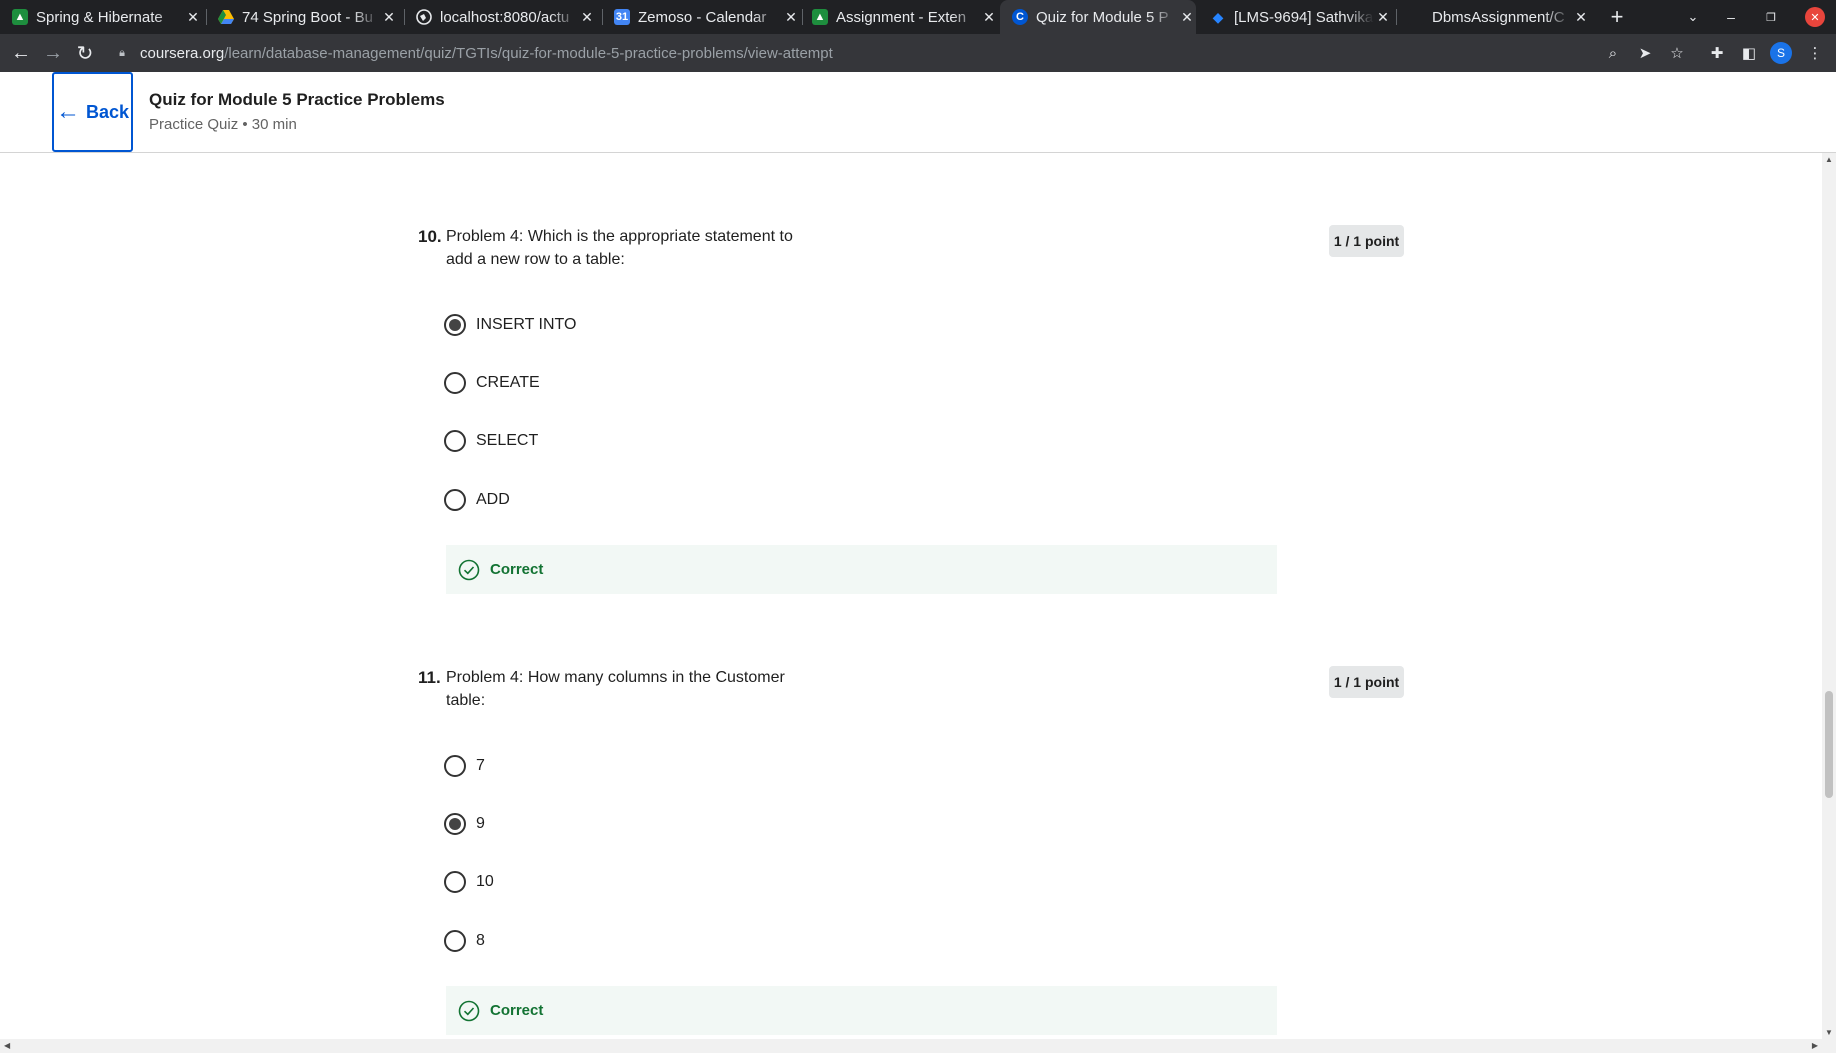 This screenshot has height=1053, width=1836. I want to click on tab-title: DbmsAssignment/C, so click(1498, 17).